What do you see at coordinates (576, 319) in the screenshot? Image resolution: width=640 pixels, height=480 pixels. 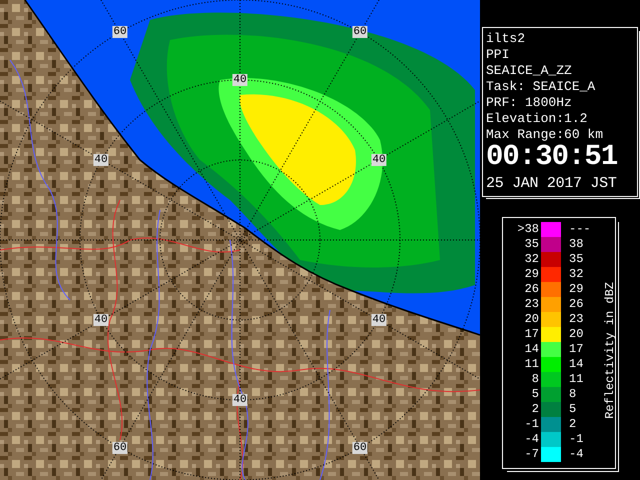 I see `legend-high-value: 23` at bounding box center [576, 319].